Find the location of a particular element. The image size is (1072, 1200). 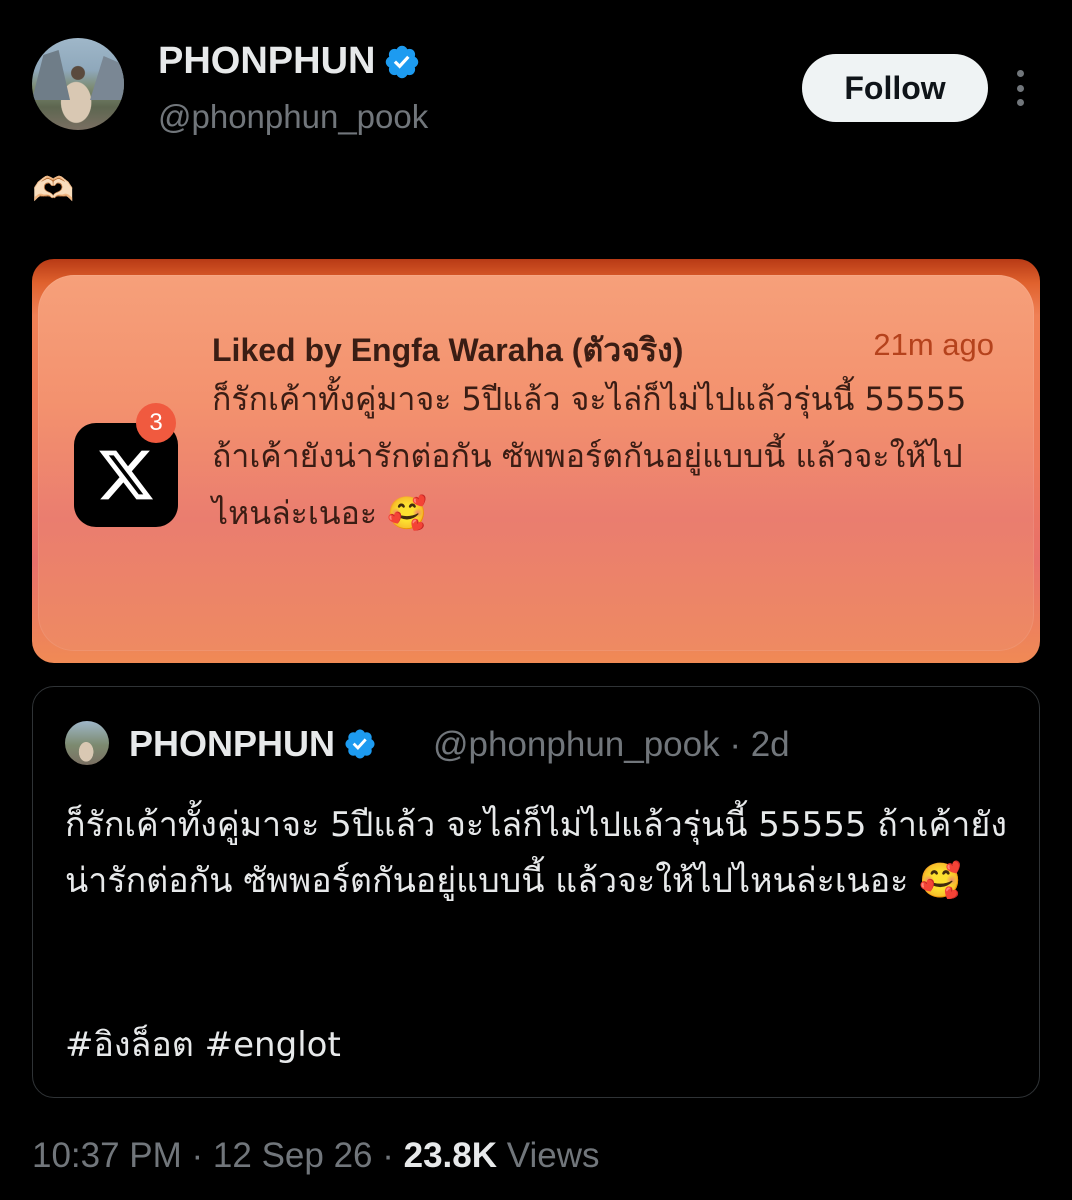

quoted-author-avatar is located at coordinates (87, 743).